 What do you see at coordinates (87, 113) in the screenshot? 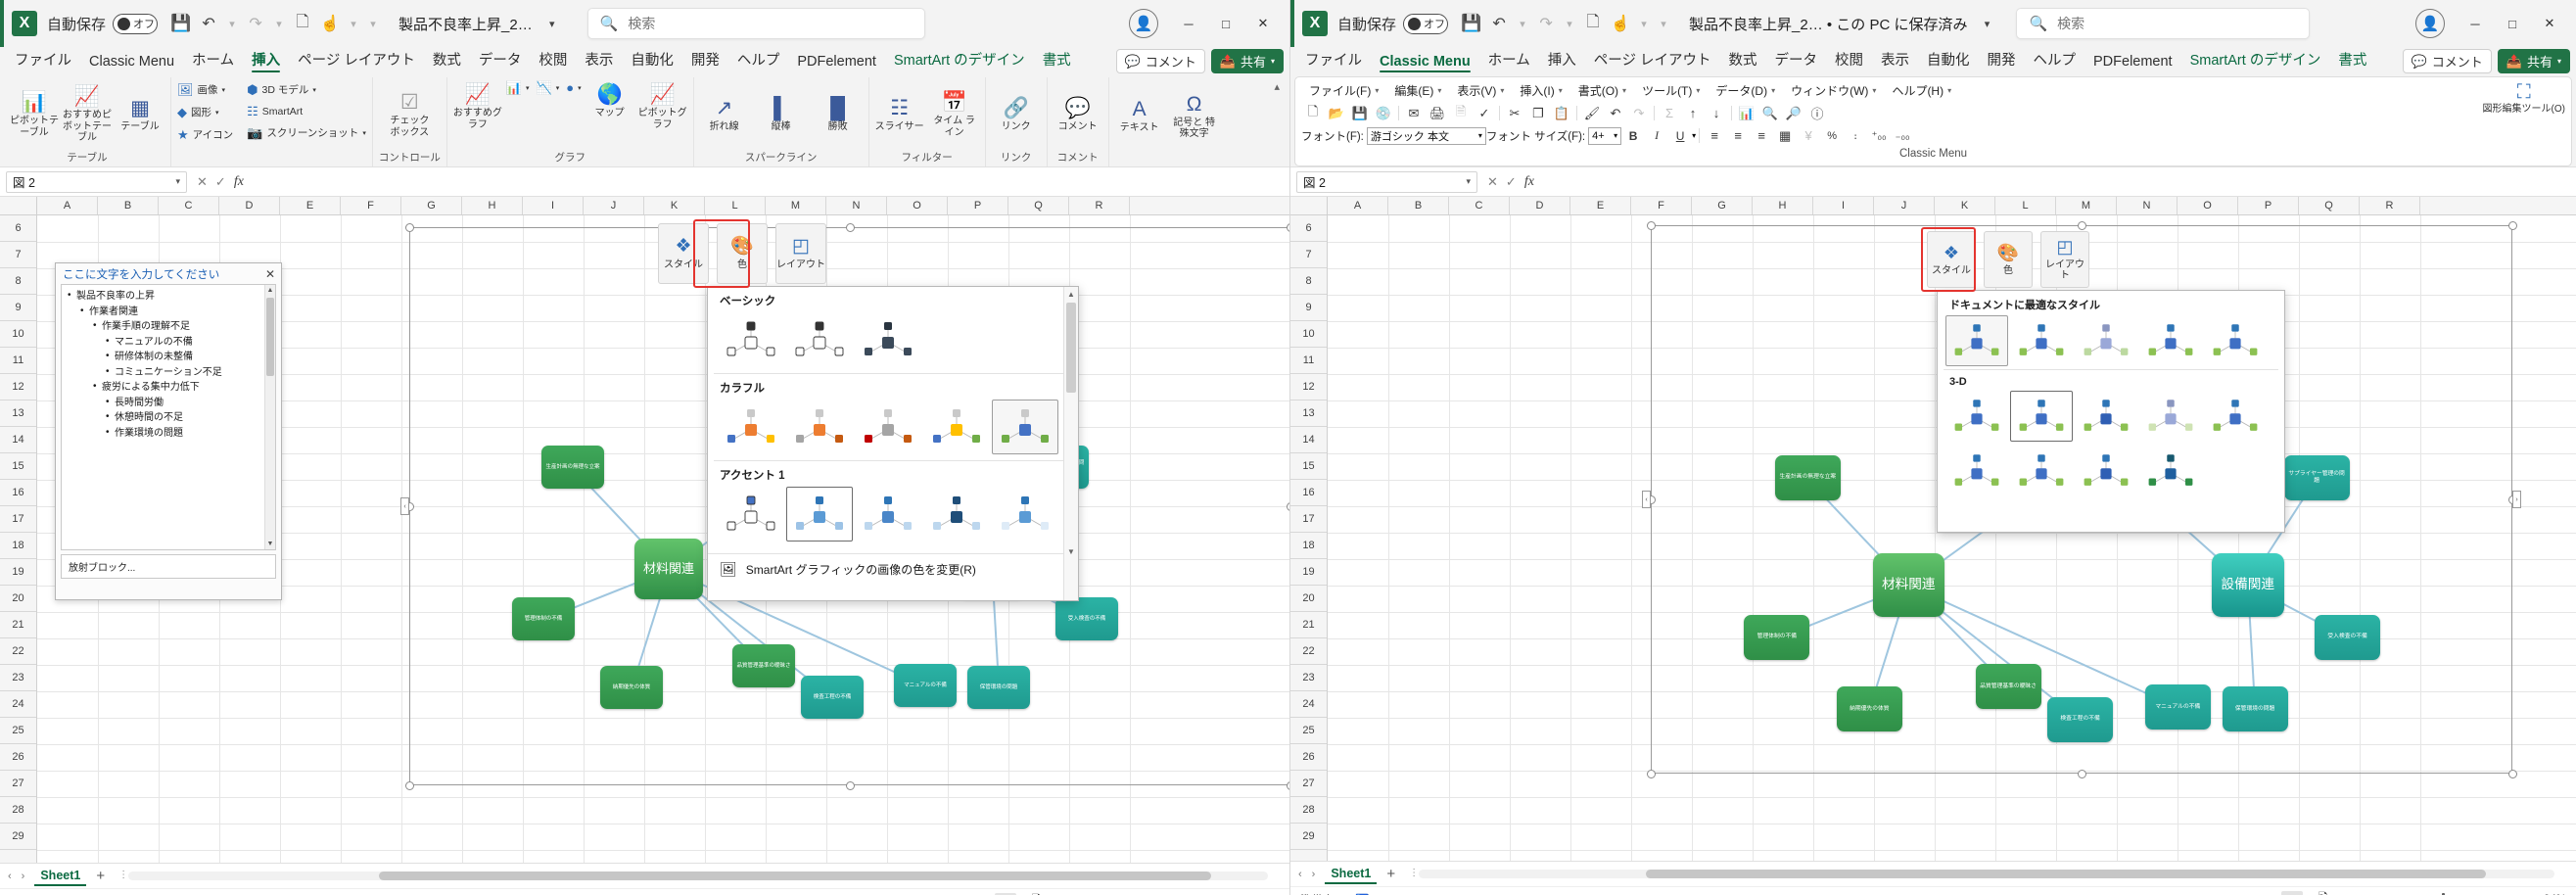
I see `recommended-pivot-button: 📈 おすすめピボットテーブル` at bounding box center [87, 113].